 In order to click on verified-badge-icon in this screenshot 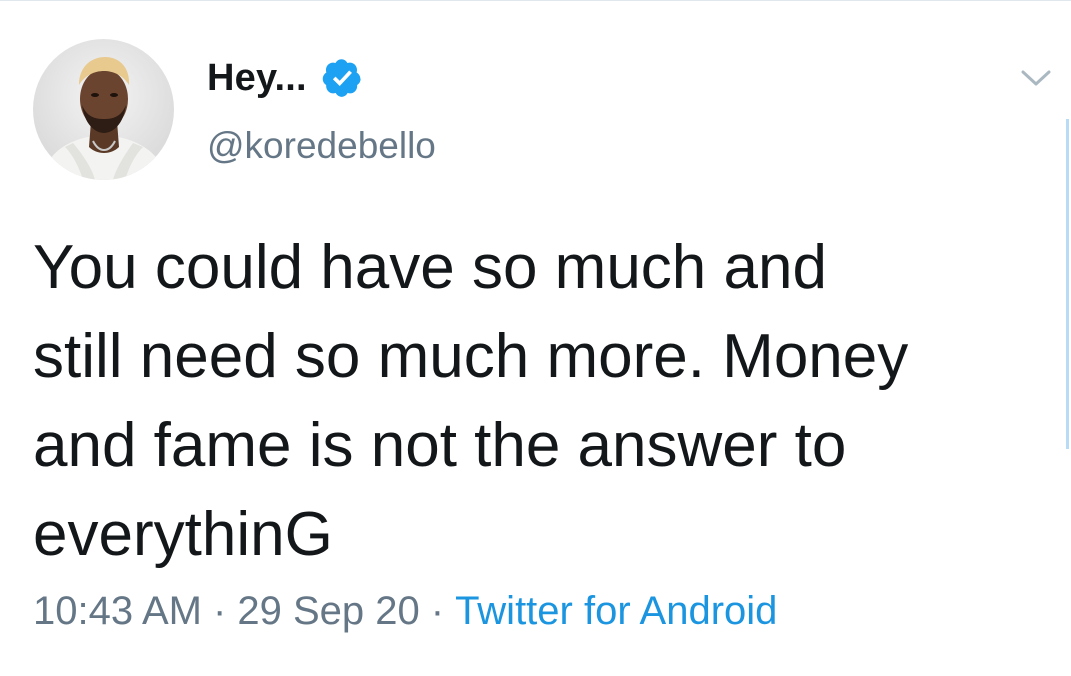, I will do `click(342, 78)`.